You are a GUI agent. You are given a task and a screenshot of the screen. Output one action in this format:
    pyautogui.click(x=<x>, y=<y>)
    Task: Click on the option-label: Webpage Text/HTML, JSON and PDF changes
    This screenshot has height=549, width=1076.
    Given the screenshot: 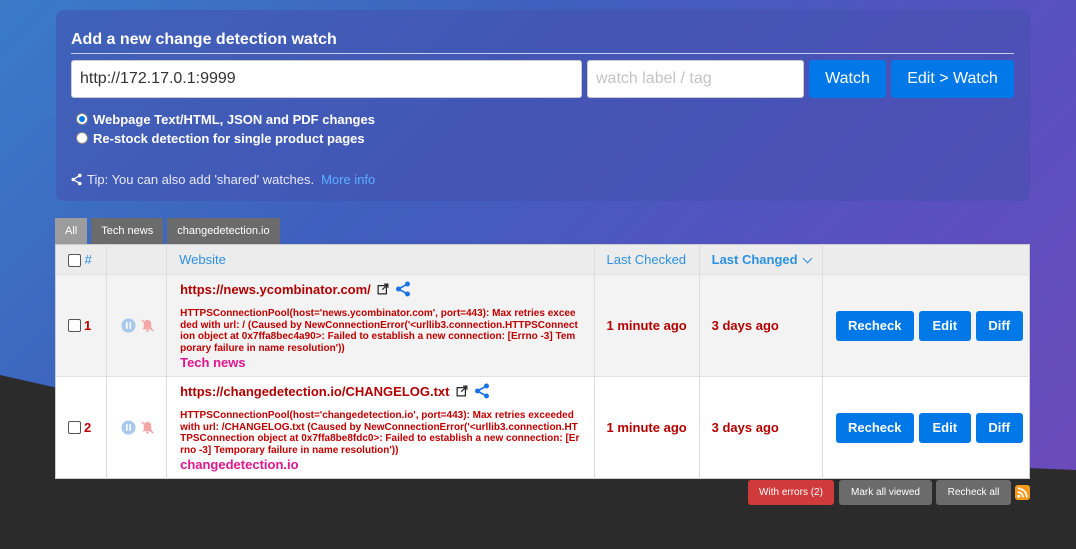 What is the action you would take?
    pyautogui.click(x=234, y=119)
    